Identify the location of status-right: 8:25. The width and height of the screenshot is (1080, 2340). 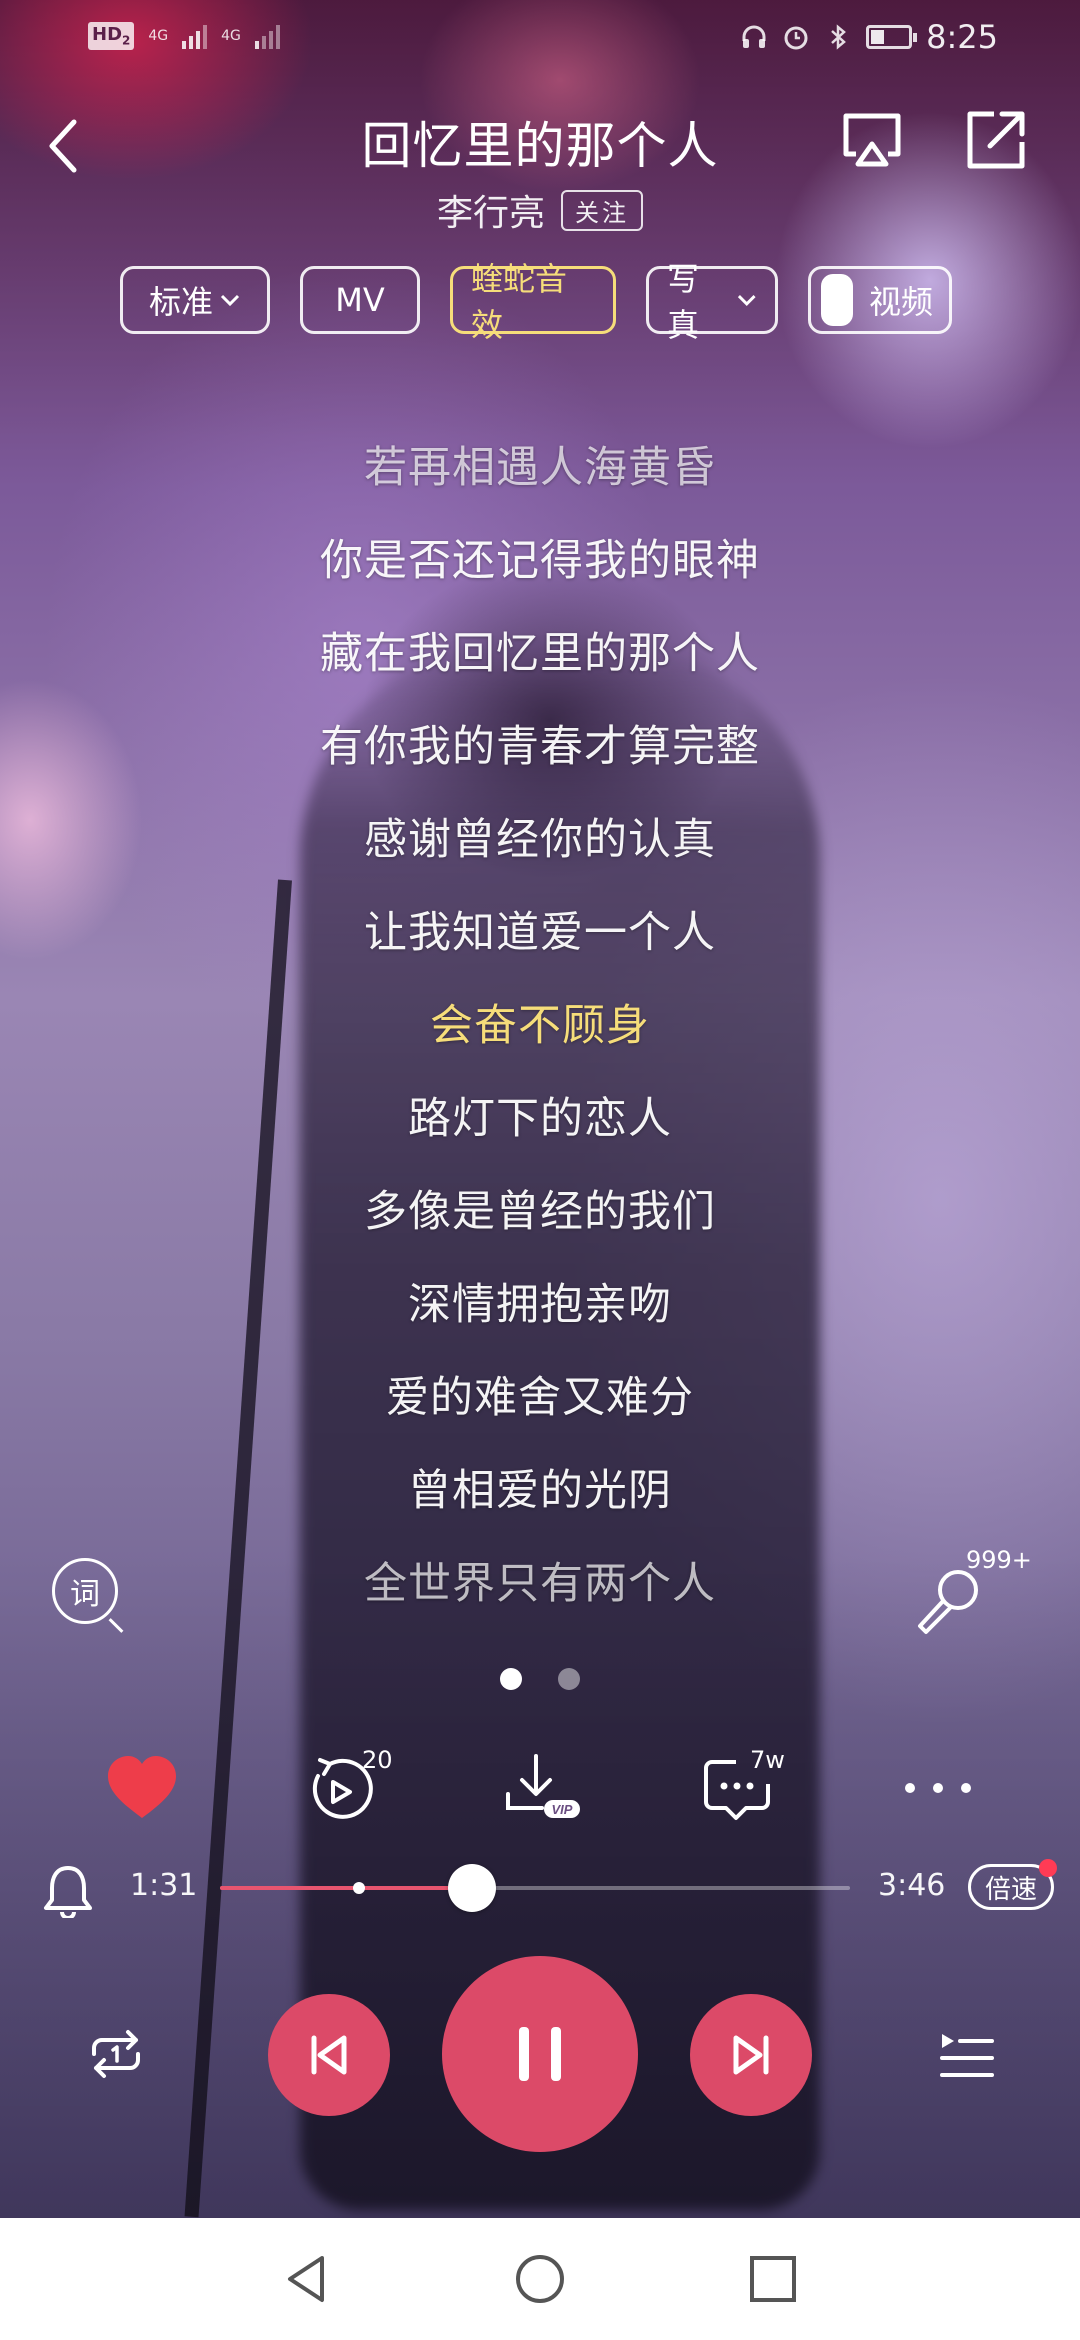
(869, 37).